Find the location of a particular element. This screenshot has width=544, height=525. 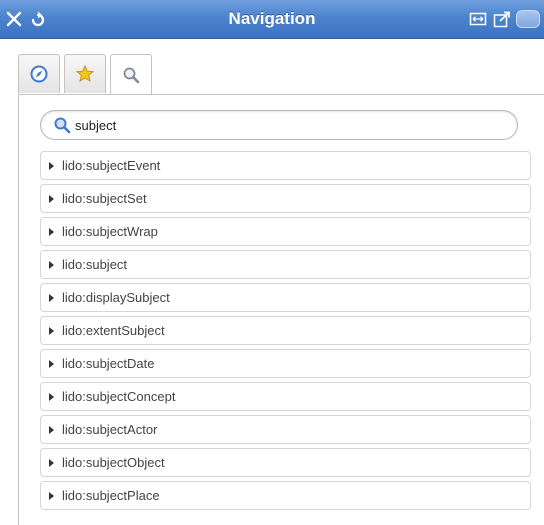

tab-compass is located at coordinates (39, 73).